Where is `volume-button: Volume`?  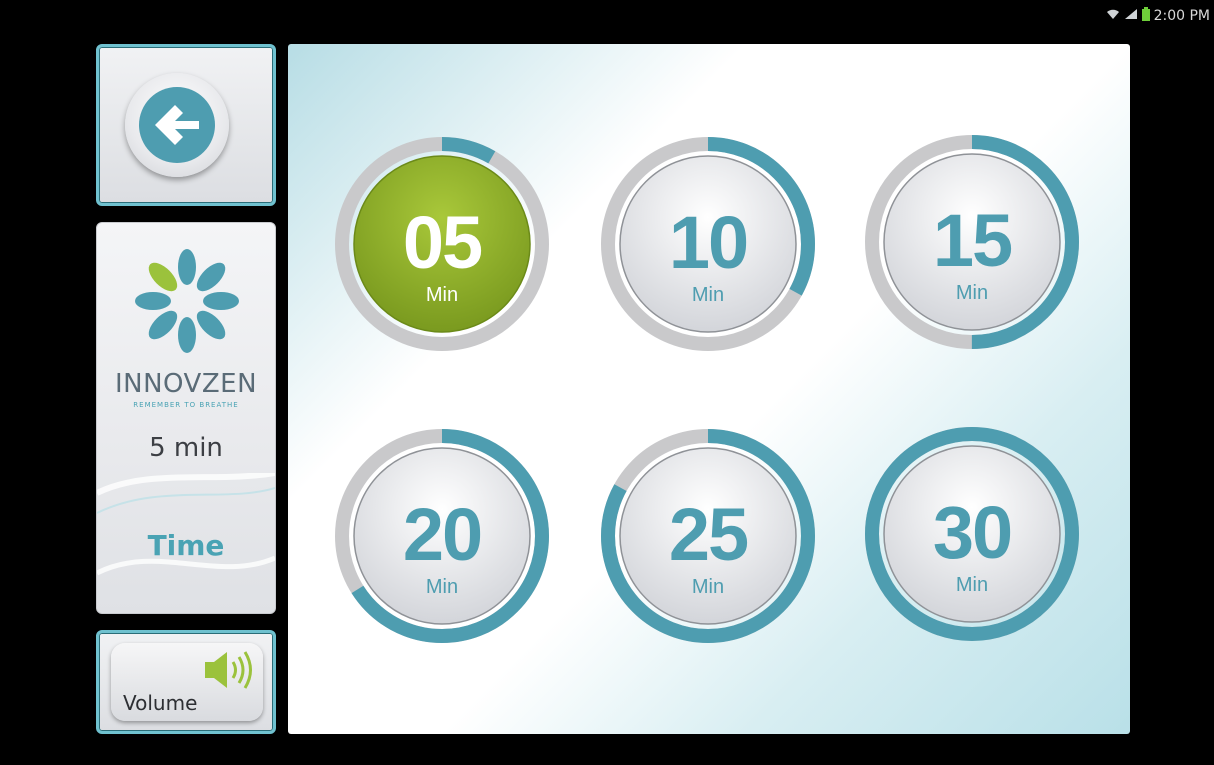 volume-button: Volume is located at coordinates (187, 682).